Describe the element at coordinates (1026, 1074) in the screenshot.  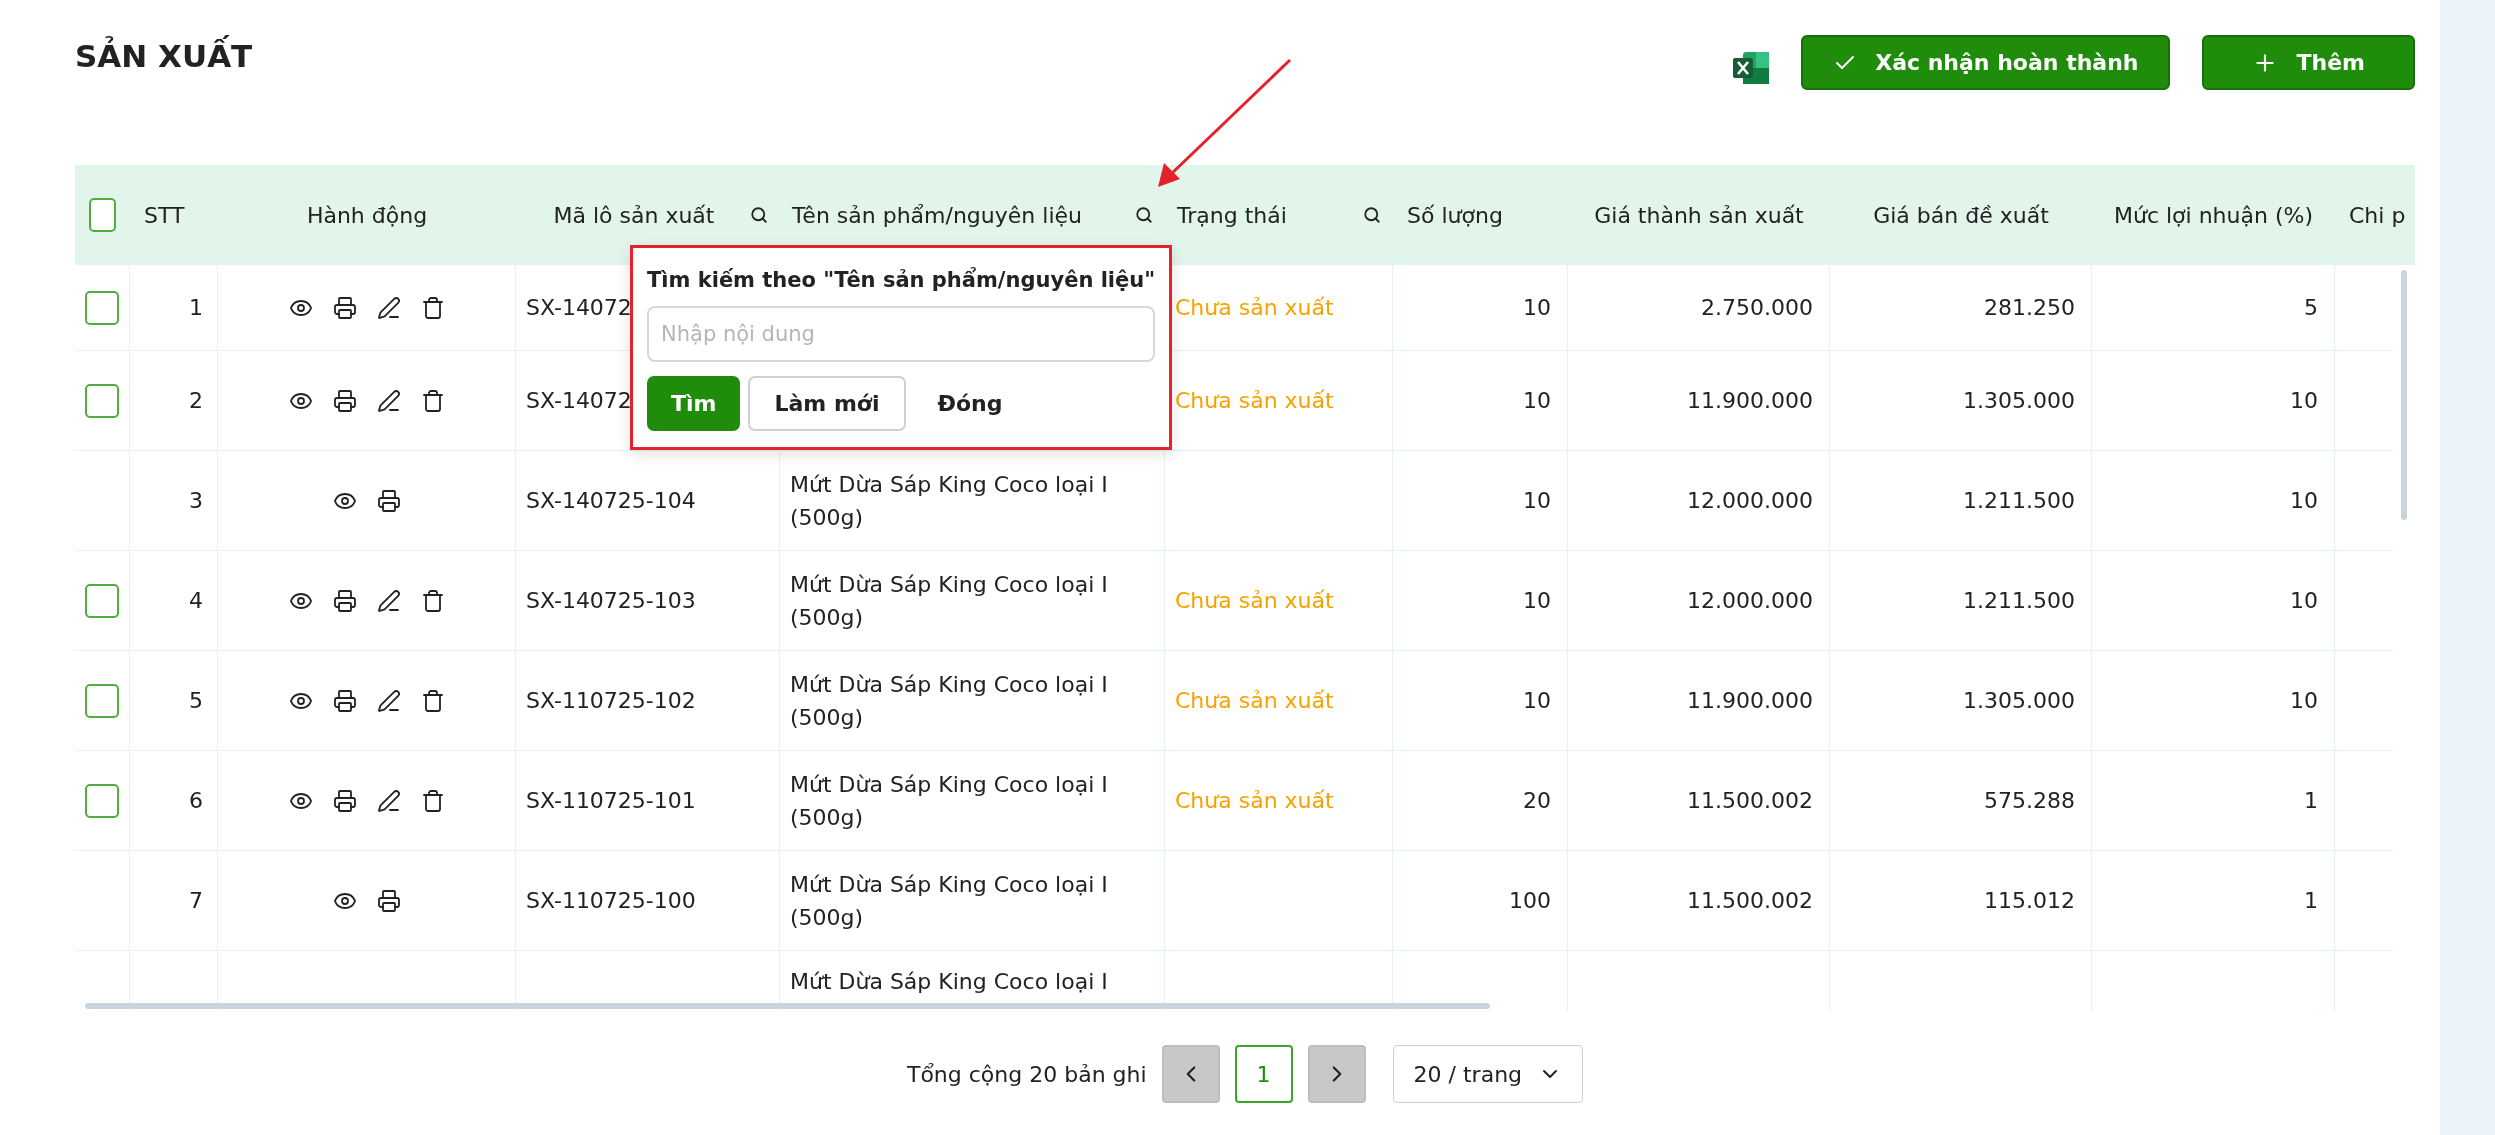
I see `total-records: Tổng cộng 20 bản ghi` at that location.